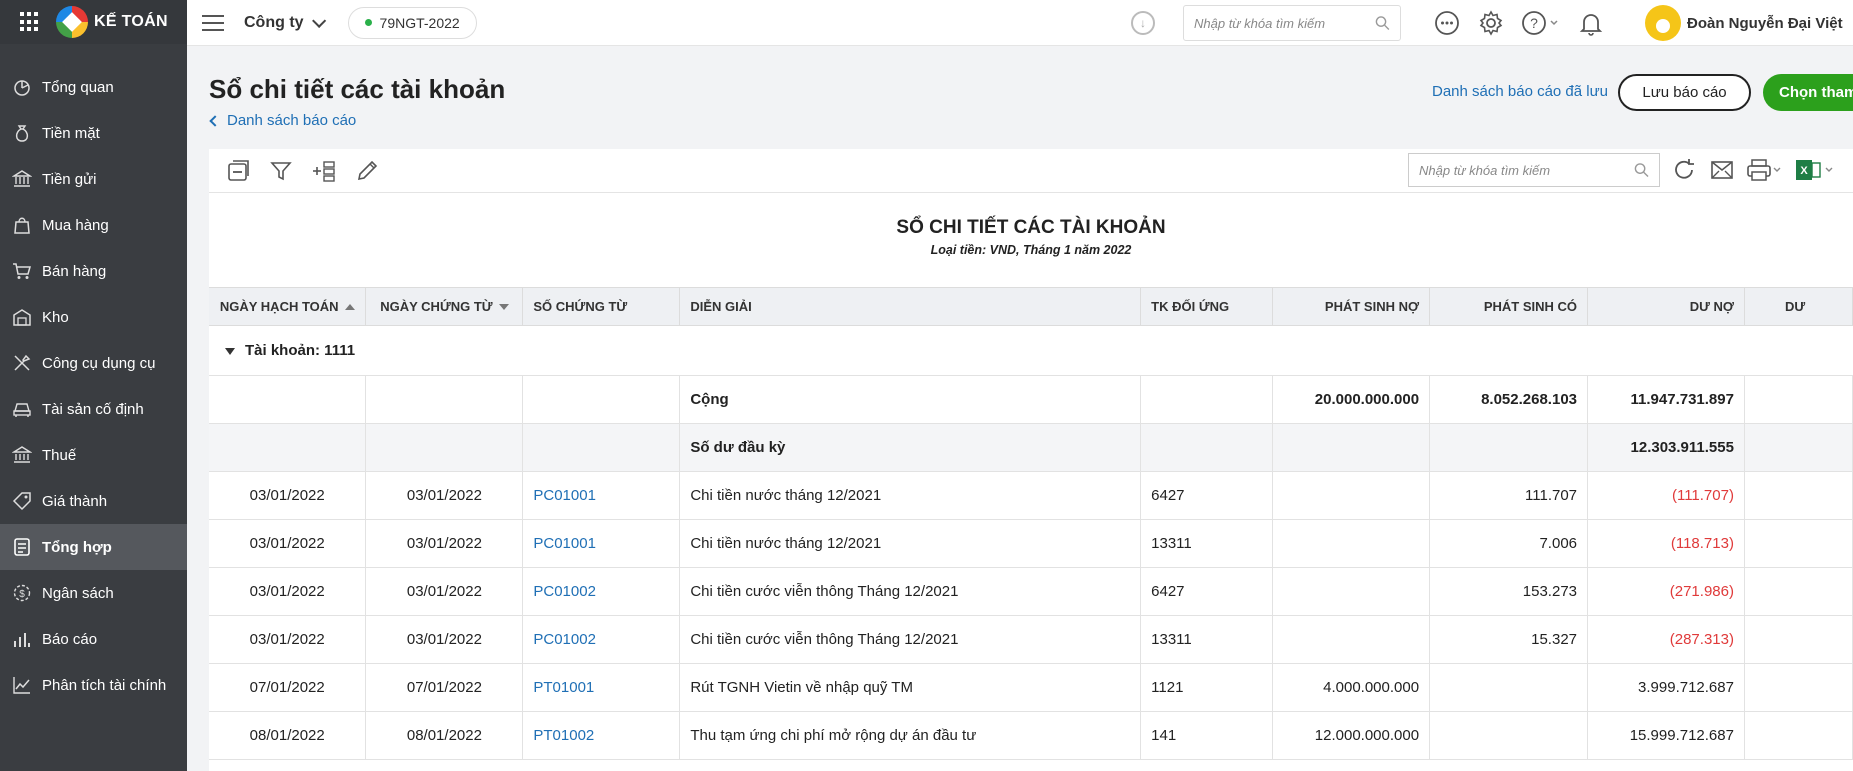 Image resolution: width=1853 pixels, height=771 pixels. I want to click on report-search, so click(1534, 170).